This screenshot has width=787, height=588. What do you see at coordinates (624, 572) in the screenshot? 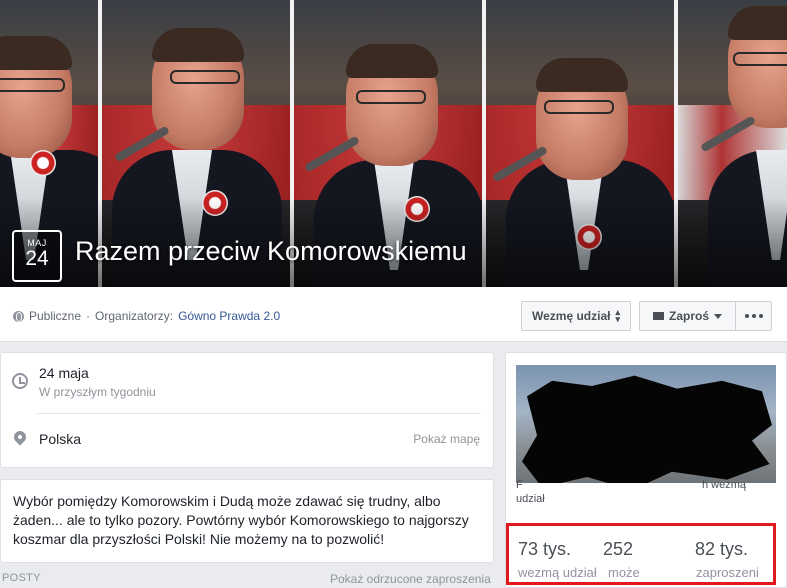
I see `maybe-label: może` at bounding box center [624, 572].